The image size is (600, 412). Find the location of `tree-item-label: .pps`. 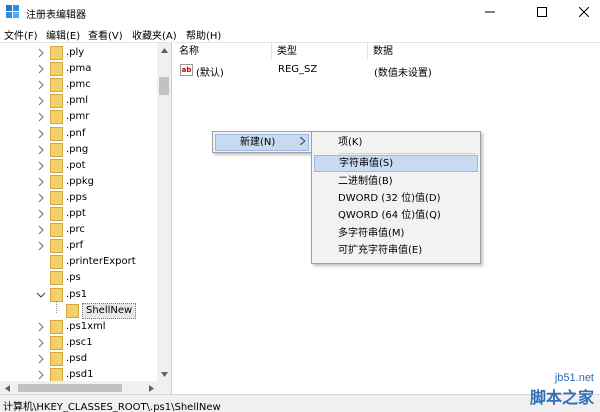

tree-item-label: .pps is located at coordinates (77, 197).